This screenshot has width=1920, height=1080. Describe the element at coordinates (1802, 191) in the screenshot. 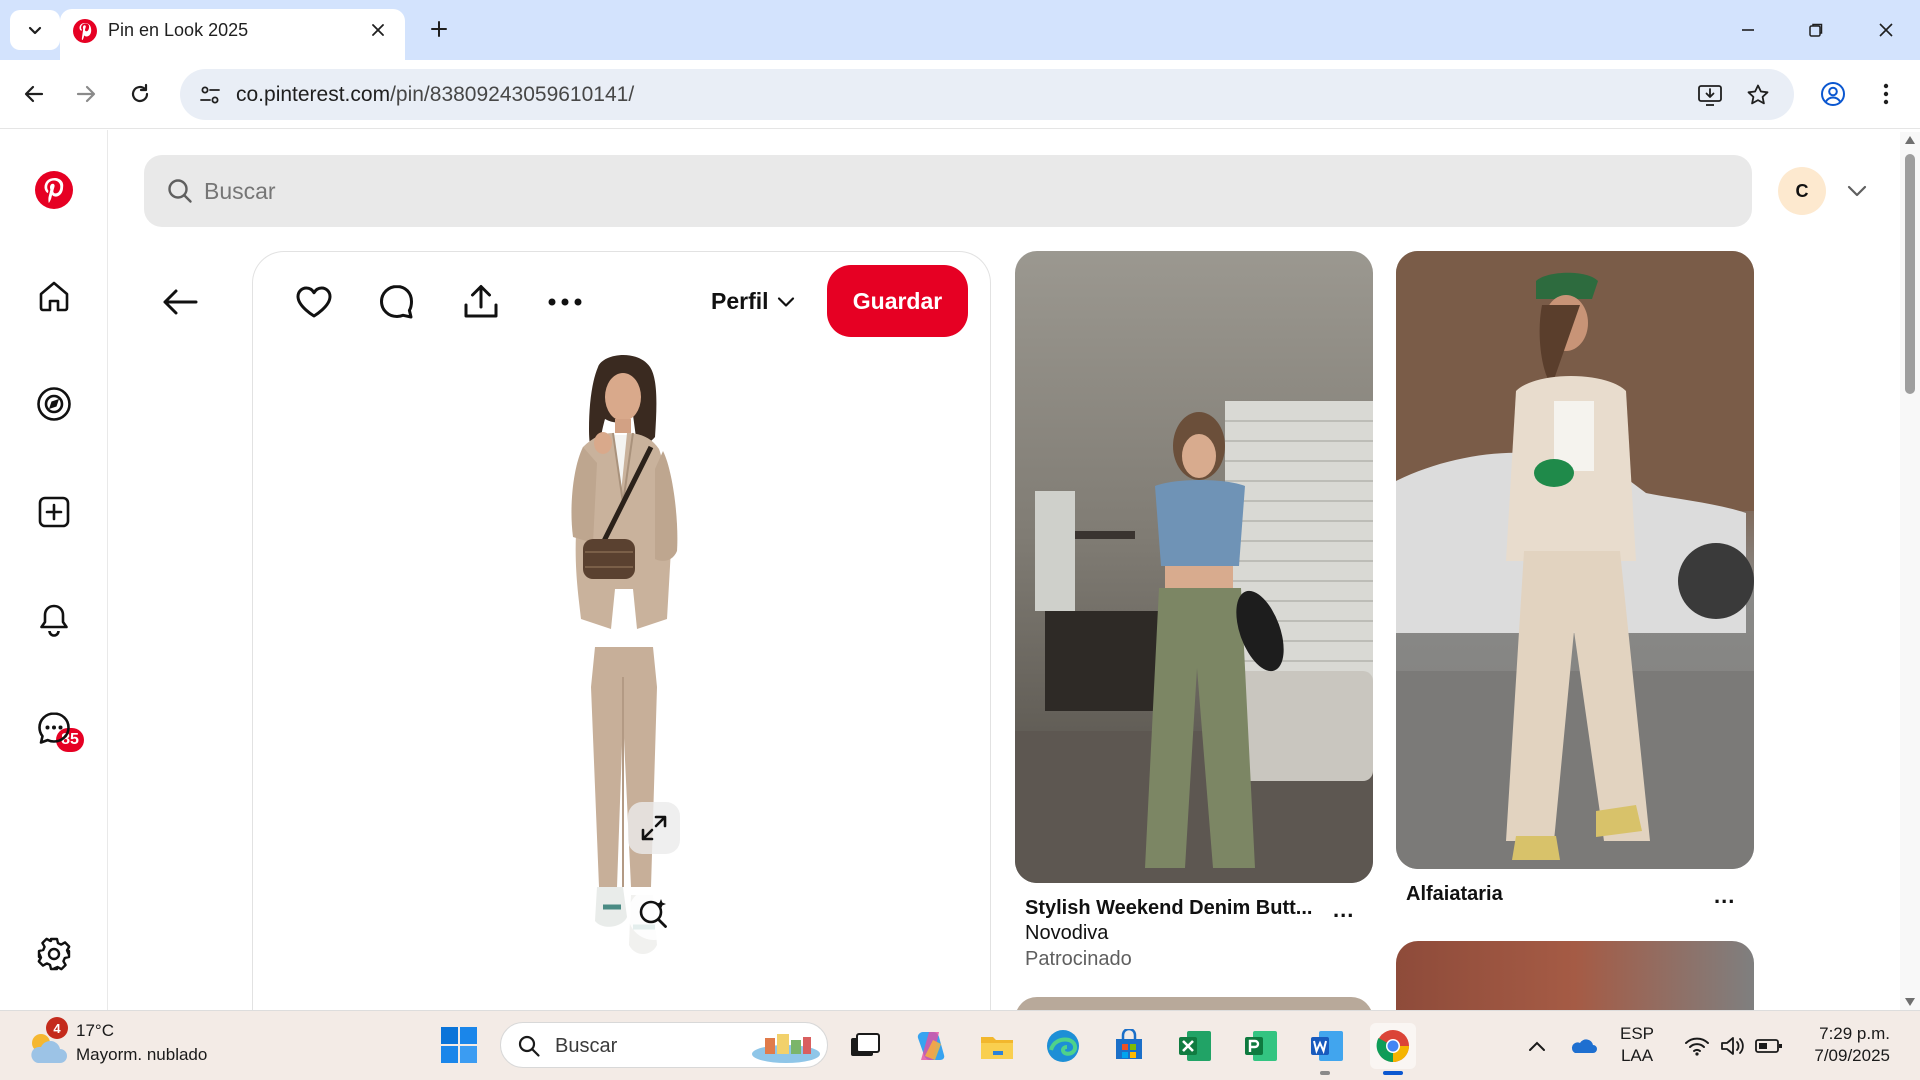

I see `user-avatar: C` at that location.